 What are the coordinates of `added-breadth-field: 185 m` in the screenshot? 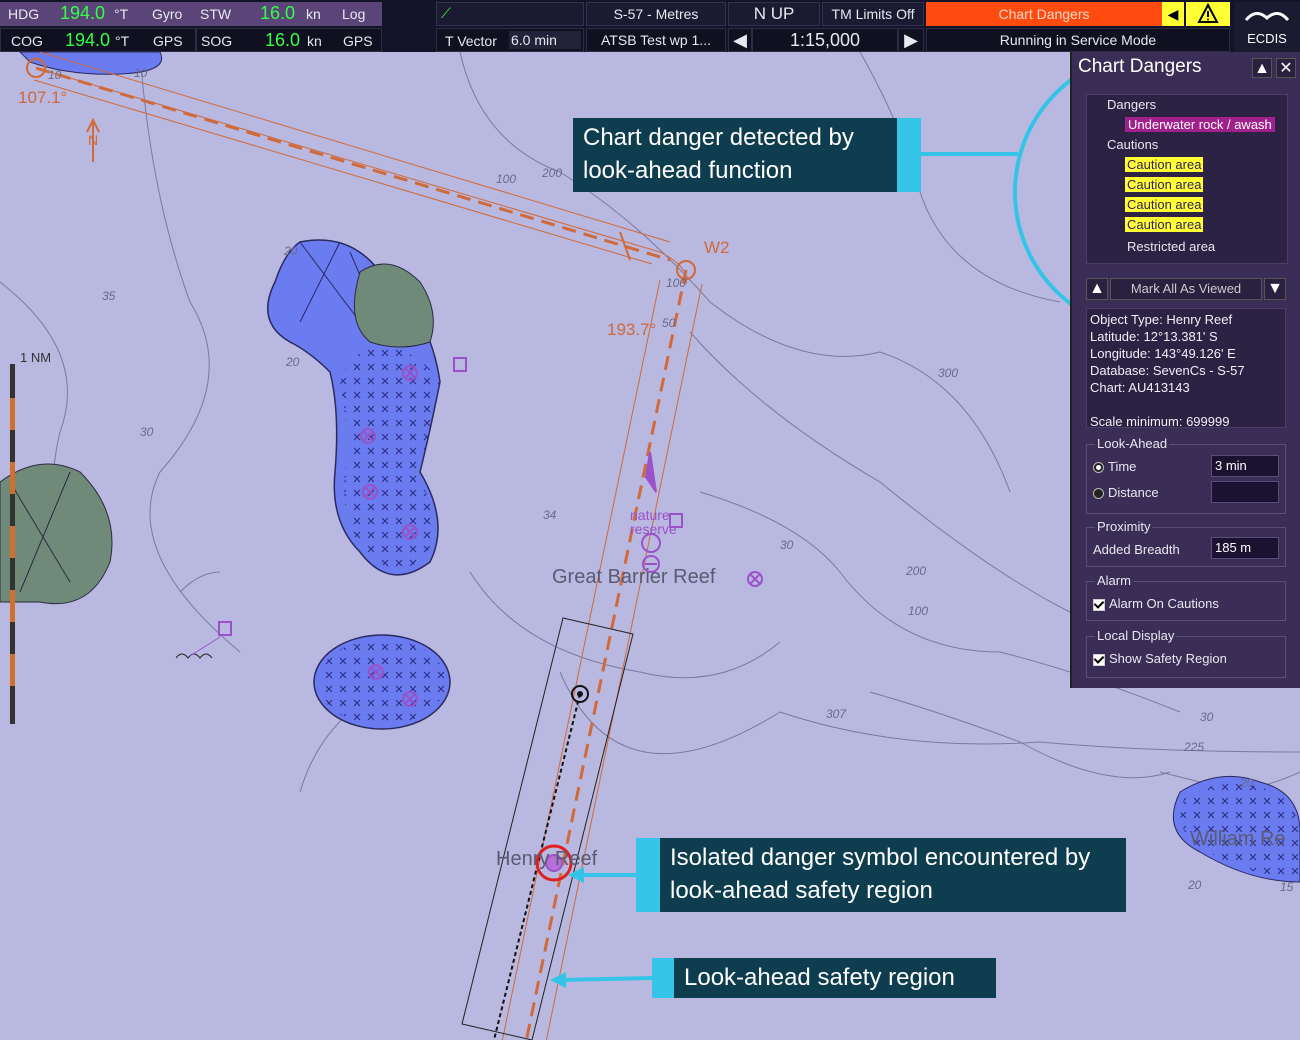 It's located at (1245, 548).